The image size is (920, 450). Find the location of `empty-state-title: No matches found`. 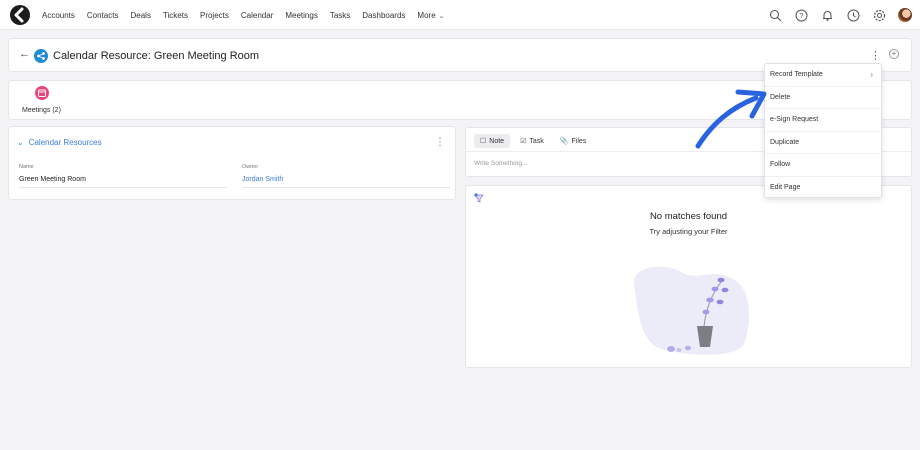

empty-state-title: No matches found is located at coordinates (688, 216).